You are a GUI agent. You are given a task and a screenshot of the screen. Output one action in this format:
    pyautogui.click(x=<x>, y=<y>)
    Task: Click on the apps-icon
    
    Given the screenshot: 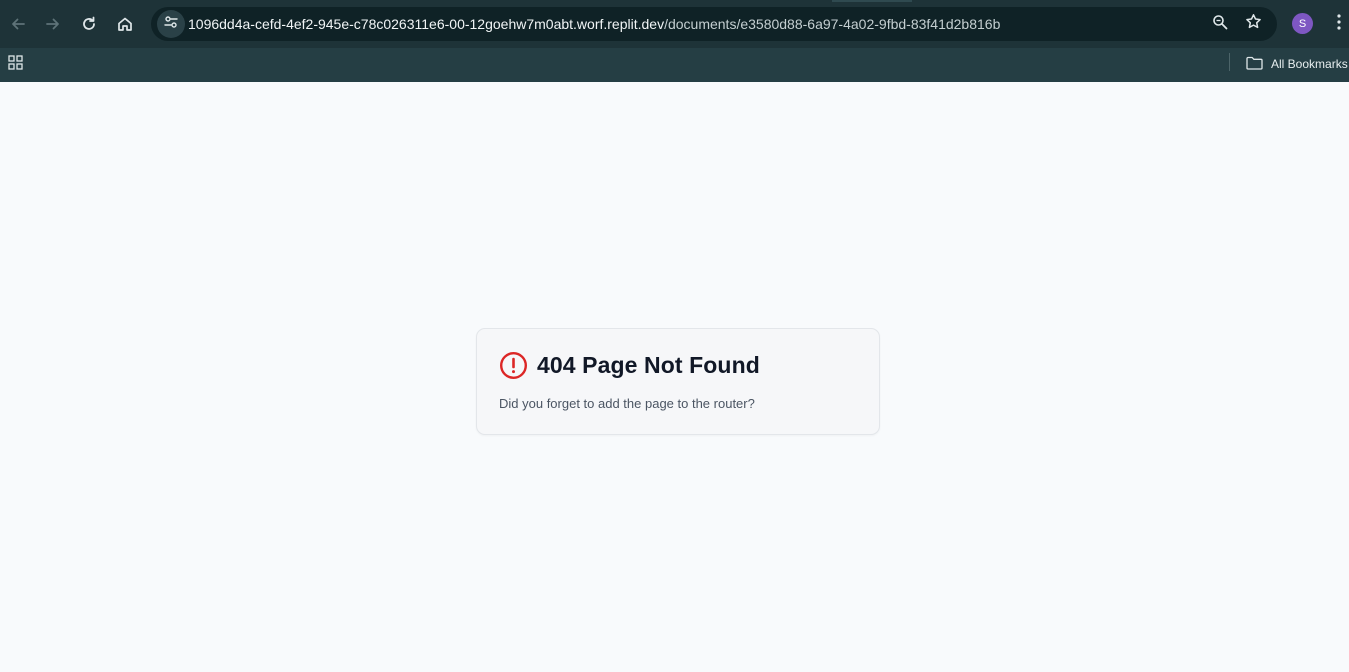 What is the action you would take?
    pyautogui.click(x=15, y=65)
    